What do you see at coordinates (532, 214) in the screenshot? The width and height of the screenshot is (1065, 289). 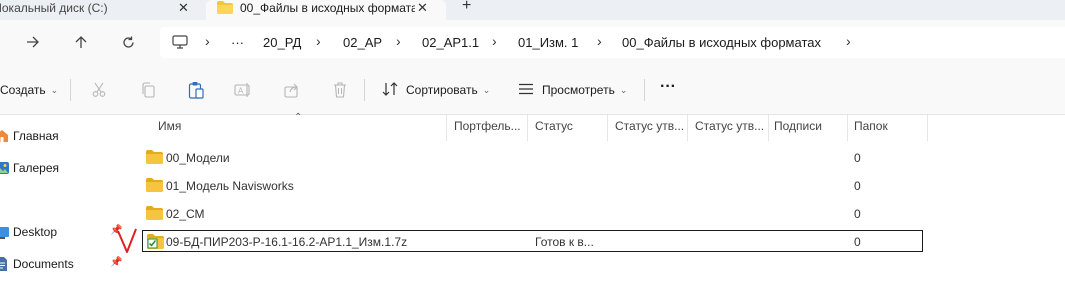 I see `list-item: 02_СМ 0` at bounding box center [532, 214].